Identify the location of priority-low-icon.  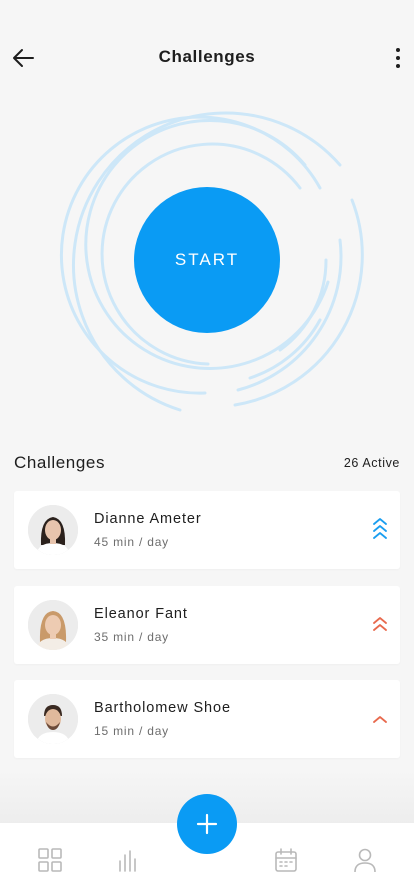
(380, 719).